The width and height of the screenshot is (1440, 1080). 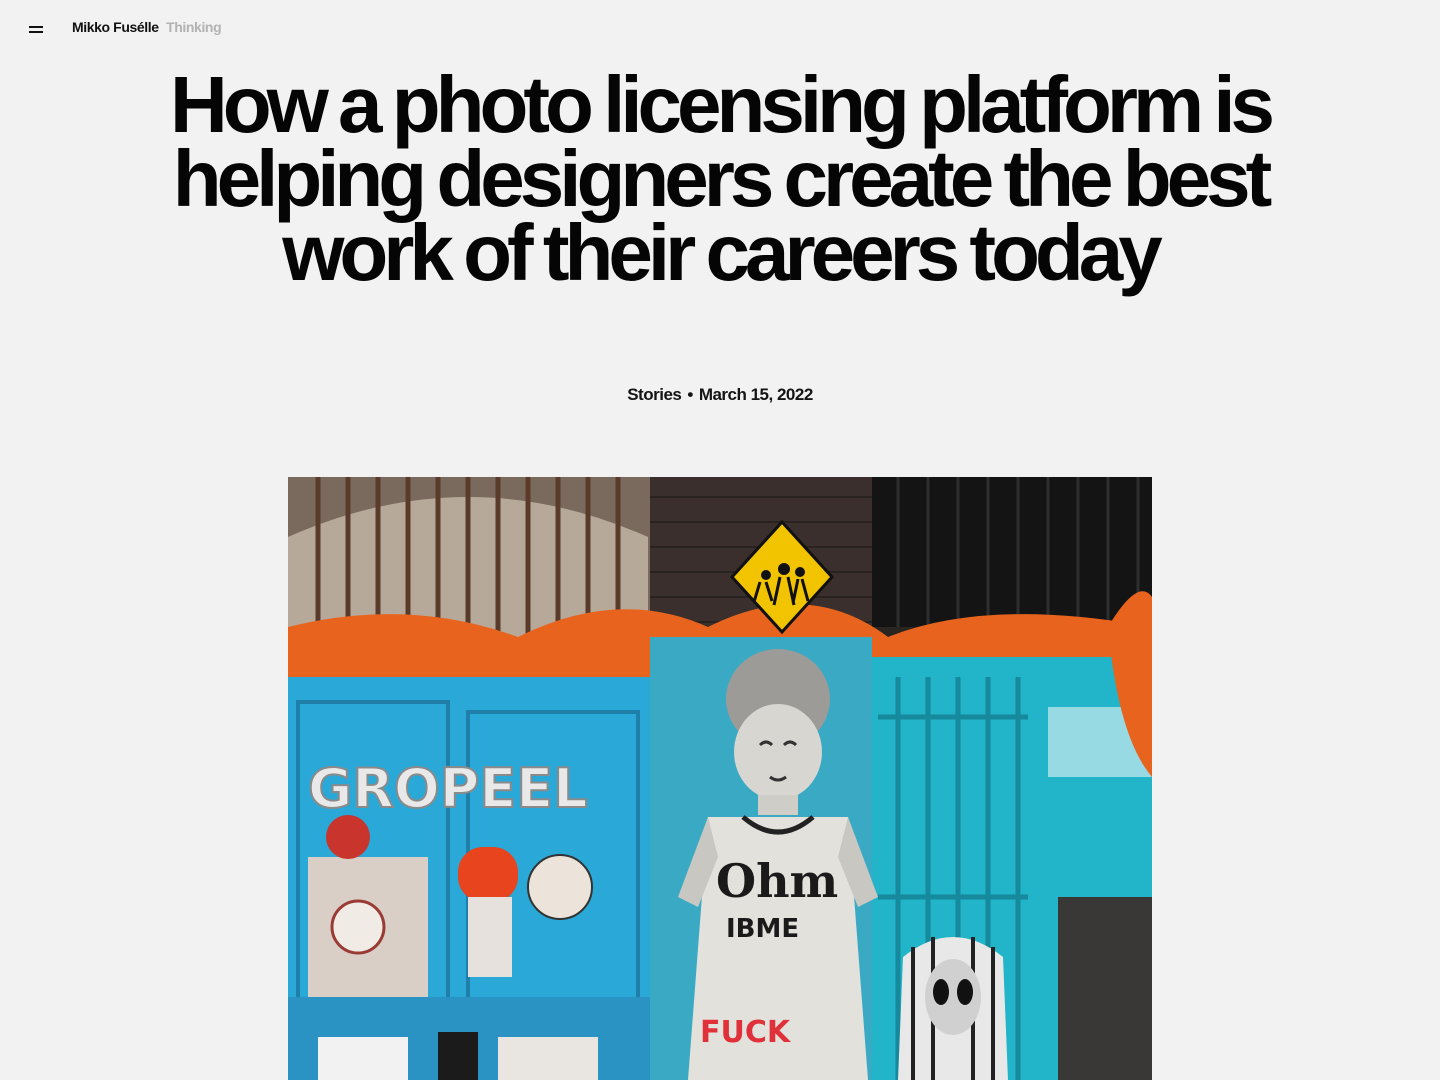 I want to click on category-link: Stories, so click(x=654, y=394).